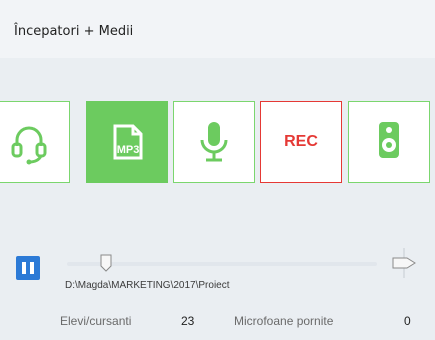 The width and height of the screenshot is (435, 340). I want to click on mp3-tile: MP3, so click(127, 142).